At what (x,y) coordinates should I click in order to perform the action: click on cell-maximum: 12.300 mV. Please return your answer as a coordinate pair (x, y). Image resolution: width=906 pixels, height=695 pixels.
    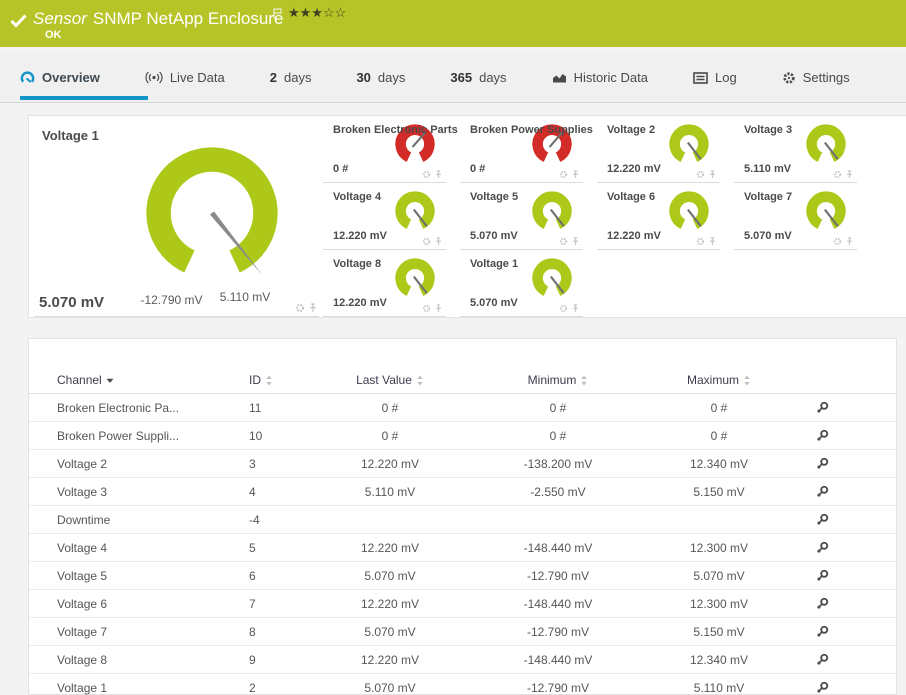
    Looking at the image, I should click on (719, 603).